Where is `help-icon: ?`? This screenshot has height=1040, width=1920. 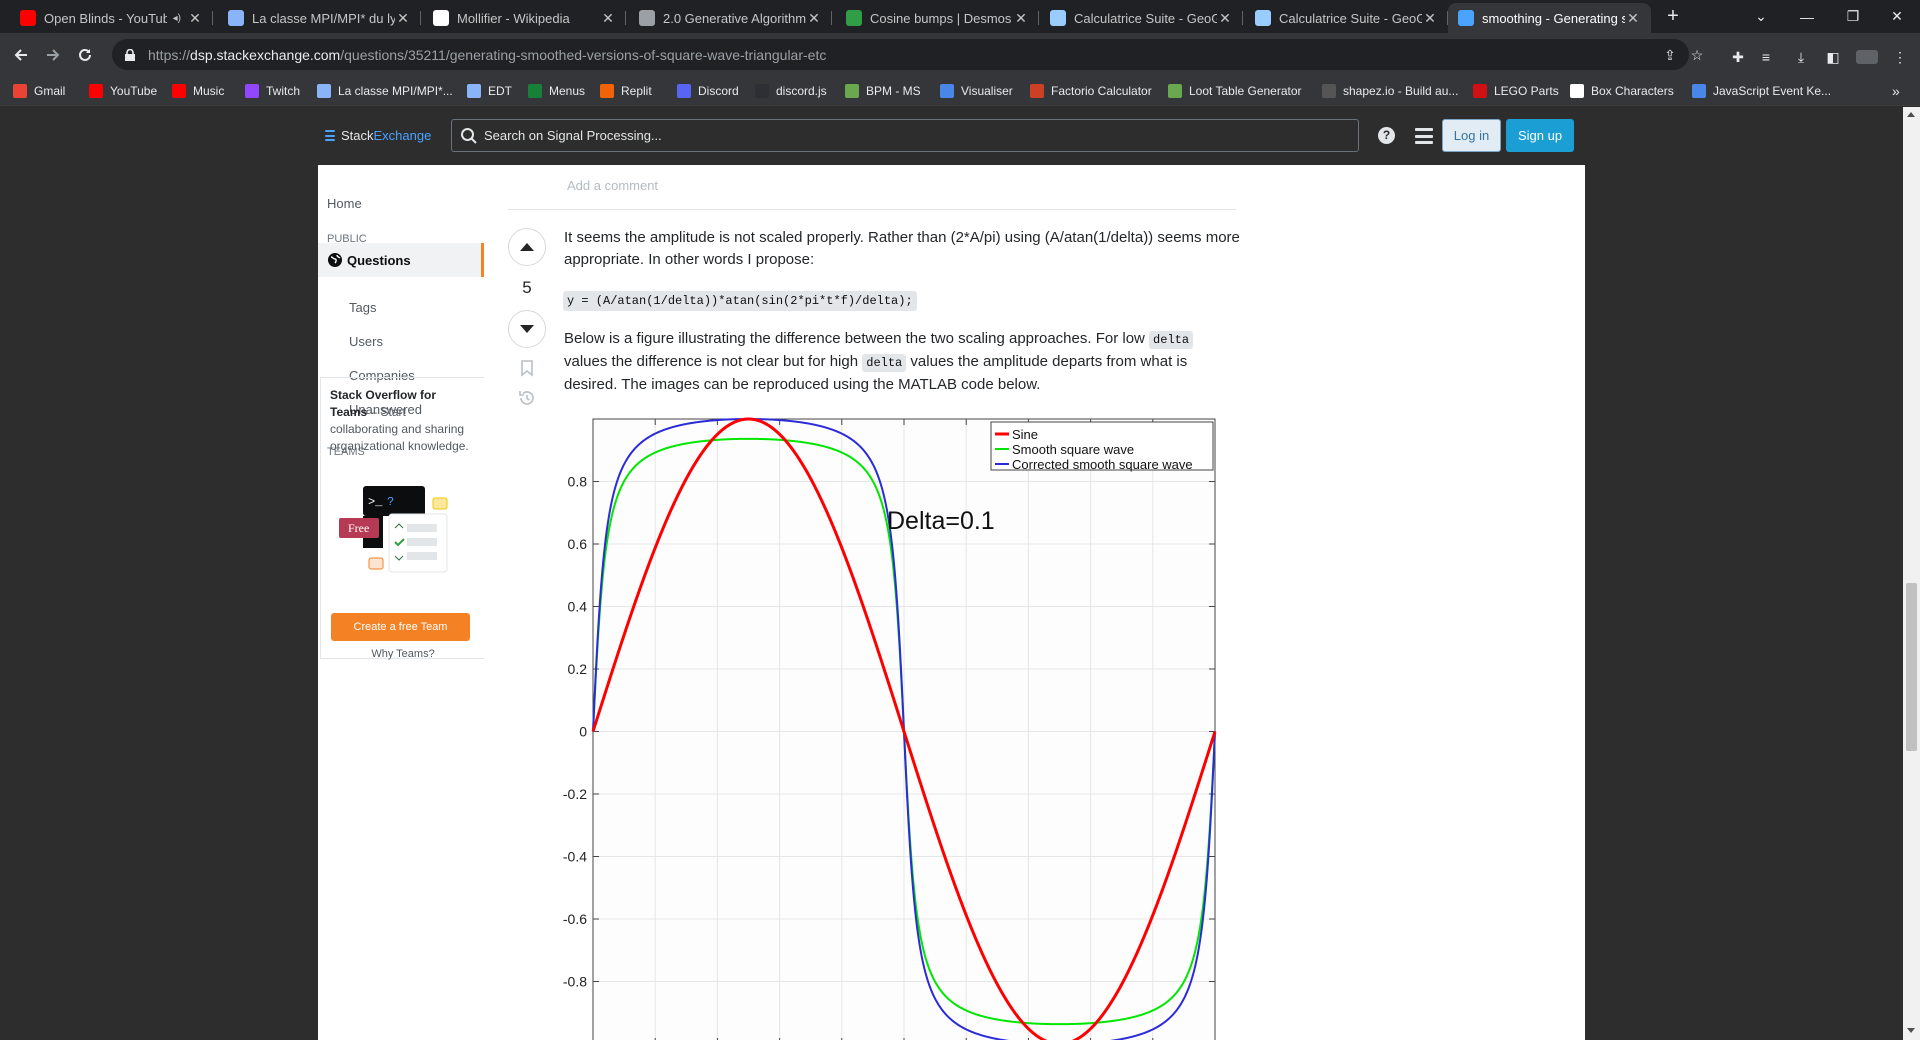
help-icon: ? is located at coordinates (1386, 135).